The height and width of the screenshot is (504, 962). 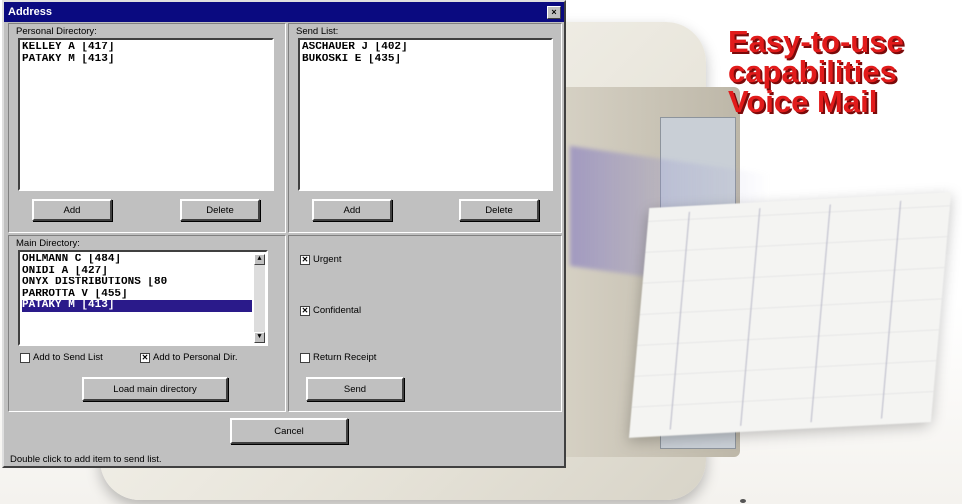 What do you see at coordinates (284, 12) in the screenshot?
I see `title-bar: Address ×` at bounding box center [284, 12].